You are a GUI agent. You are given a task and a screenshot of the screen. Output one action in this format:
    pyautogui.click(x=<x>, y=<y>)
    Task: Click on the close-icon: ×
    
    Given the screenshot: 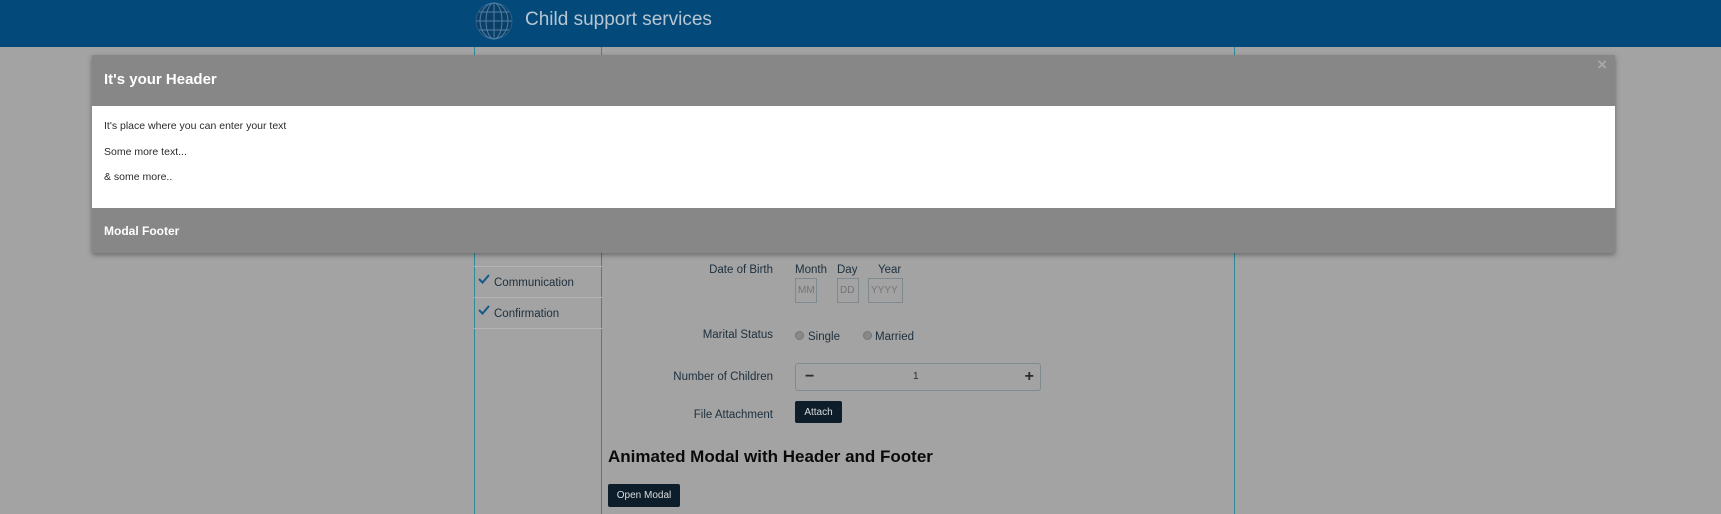 What is the action you would take?
    pyautogui.click(x=1602, y=65)
    